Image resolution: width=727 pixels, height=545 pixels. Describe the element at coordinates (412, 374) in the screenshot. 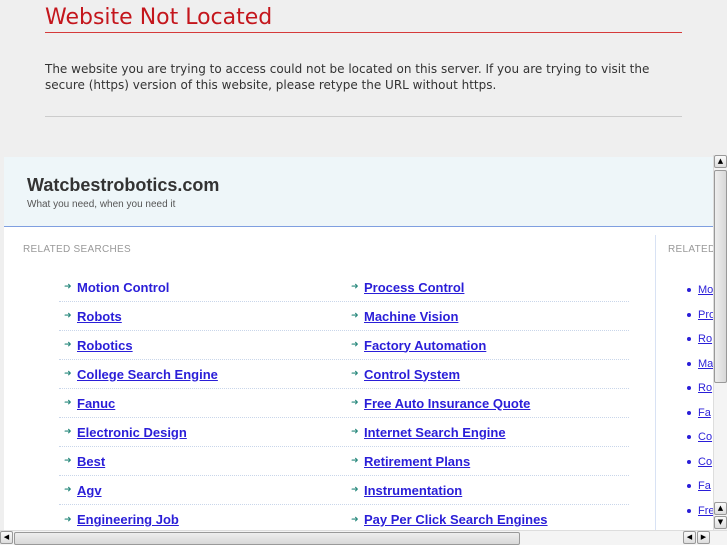

I see `search-link: Control System` at that location.